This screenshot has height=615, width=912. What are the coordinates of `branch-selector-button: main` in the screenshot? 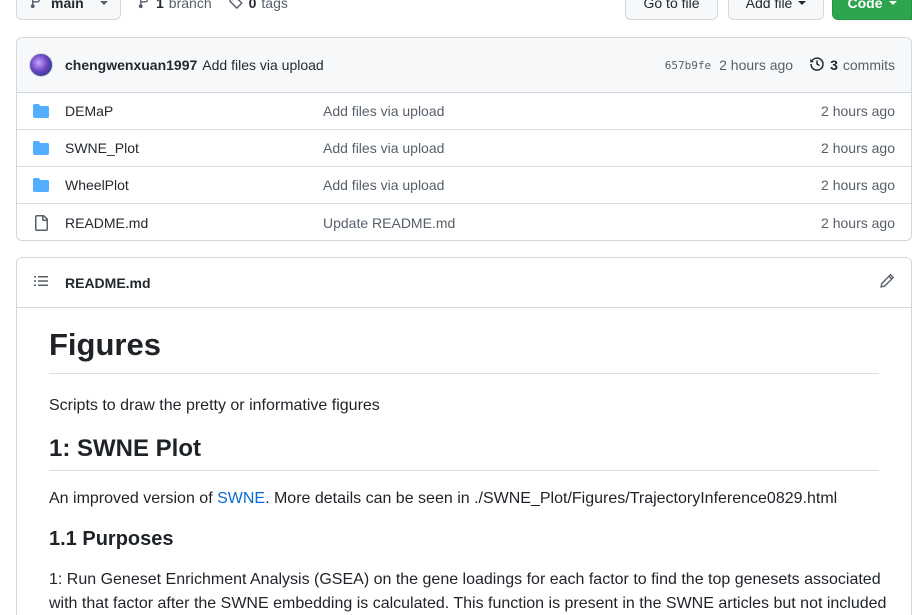 It's located at (68, 10).